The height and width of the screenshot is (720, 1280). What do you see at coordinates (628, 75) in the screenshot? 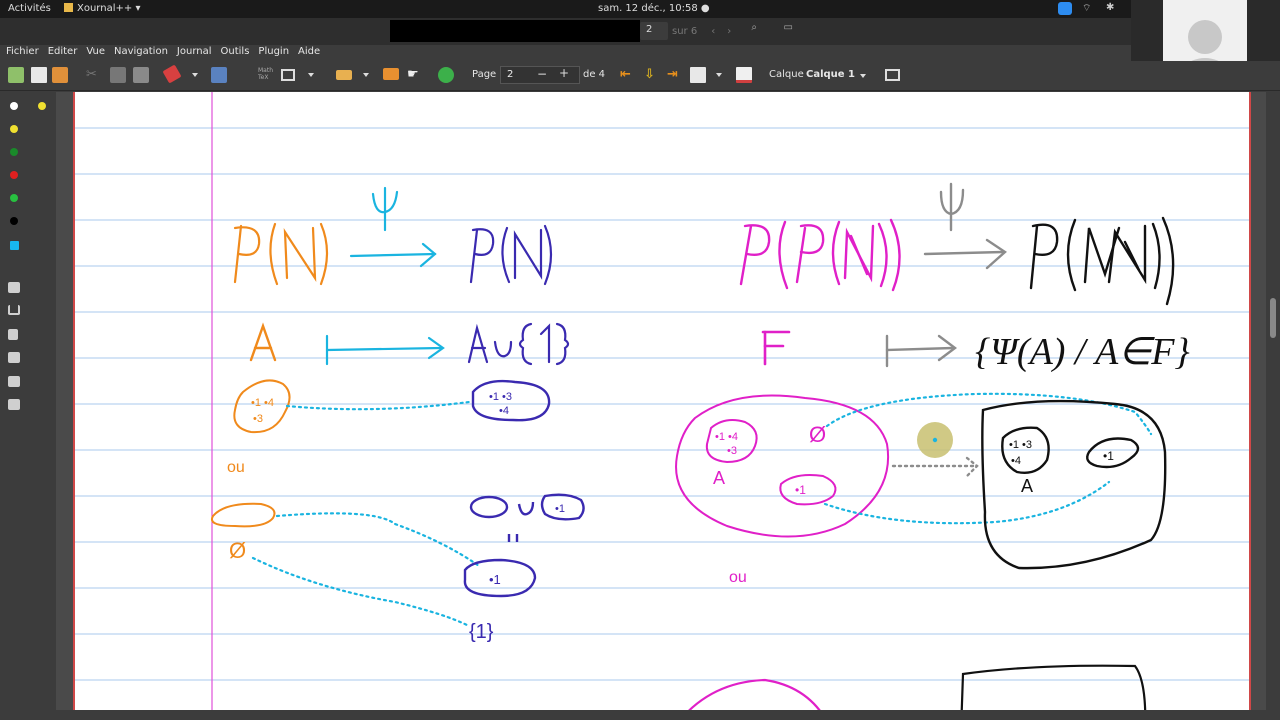
I see `first-page-icon: ⇤` at bounding box center [628, 75].